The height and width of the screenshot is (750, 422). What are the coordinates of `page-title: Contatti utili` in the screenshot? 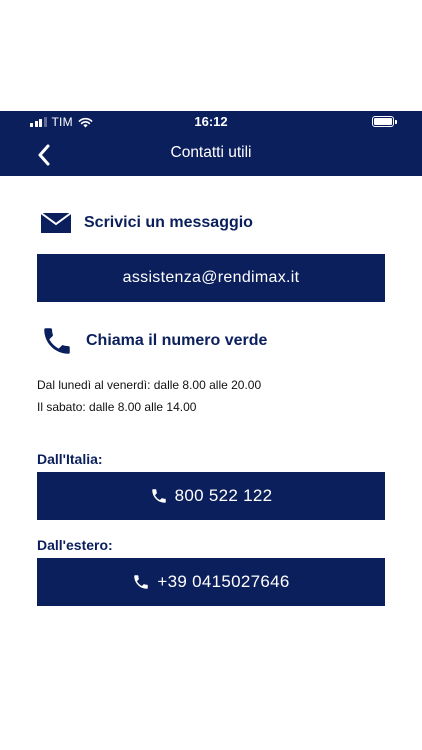 It's located at (211, 152).